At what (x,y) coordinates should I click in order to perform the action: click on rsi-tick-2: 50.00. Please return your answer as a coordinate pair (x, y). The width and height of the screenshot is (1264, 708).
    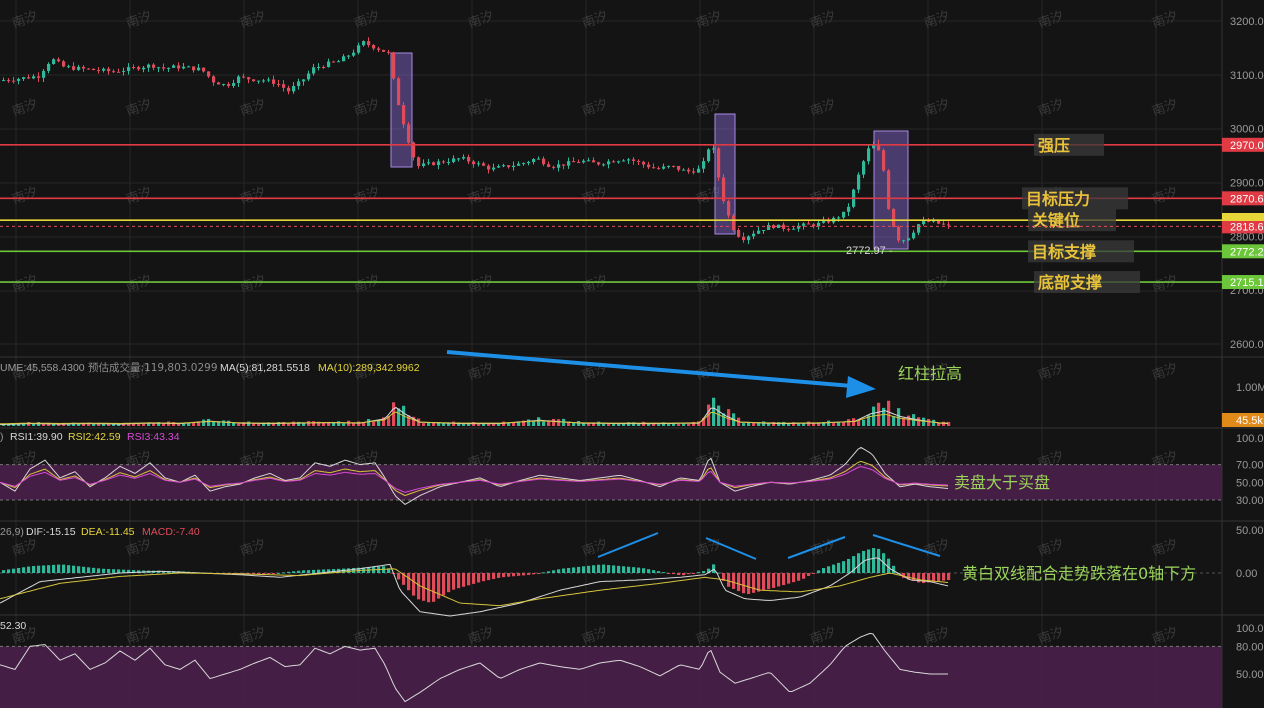
    Looking at the image, I should click on (1250, 483).